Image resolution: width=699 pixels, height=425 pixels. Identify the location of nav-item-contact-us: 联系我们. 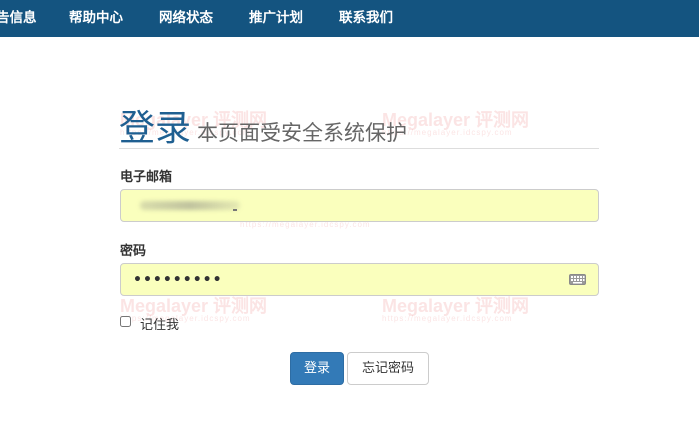
(366, 18).